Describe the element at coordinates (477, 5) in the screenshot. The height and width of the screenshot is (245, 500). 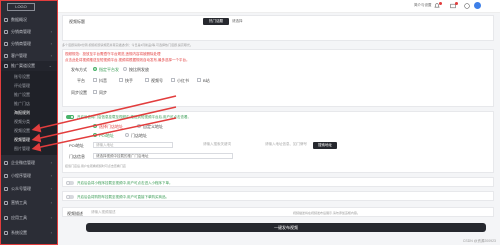
I see `avatar` at that location.